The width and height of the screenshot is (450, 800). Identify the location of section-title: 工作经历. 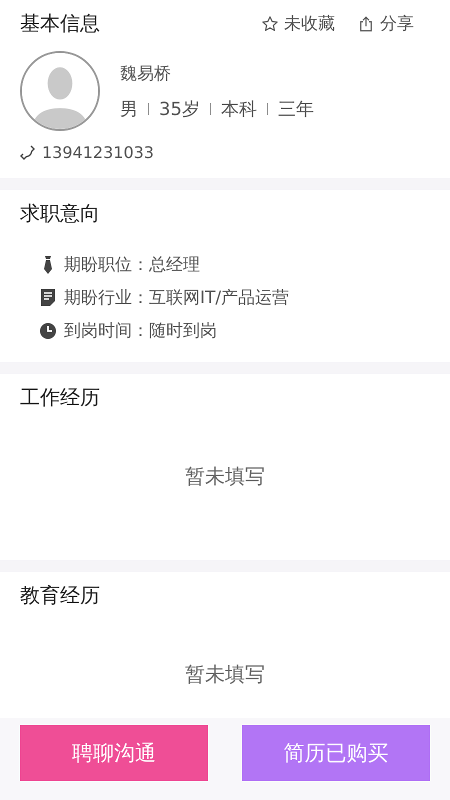
(60, 397).